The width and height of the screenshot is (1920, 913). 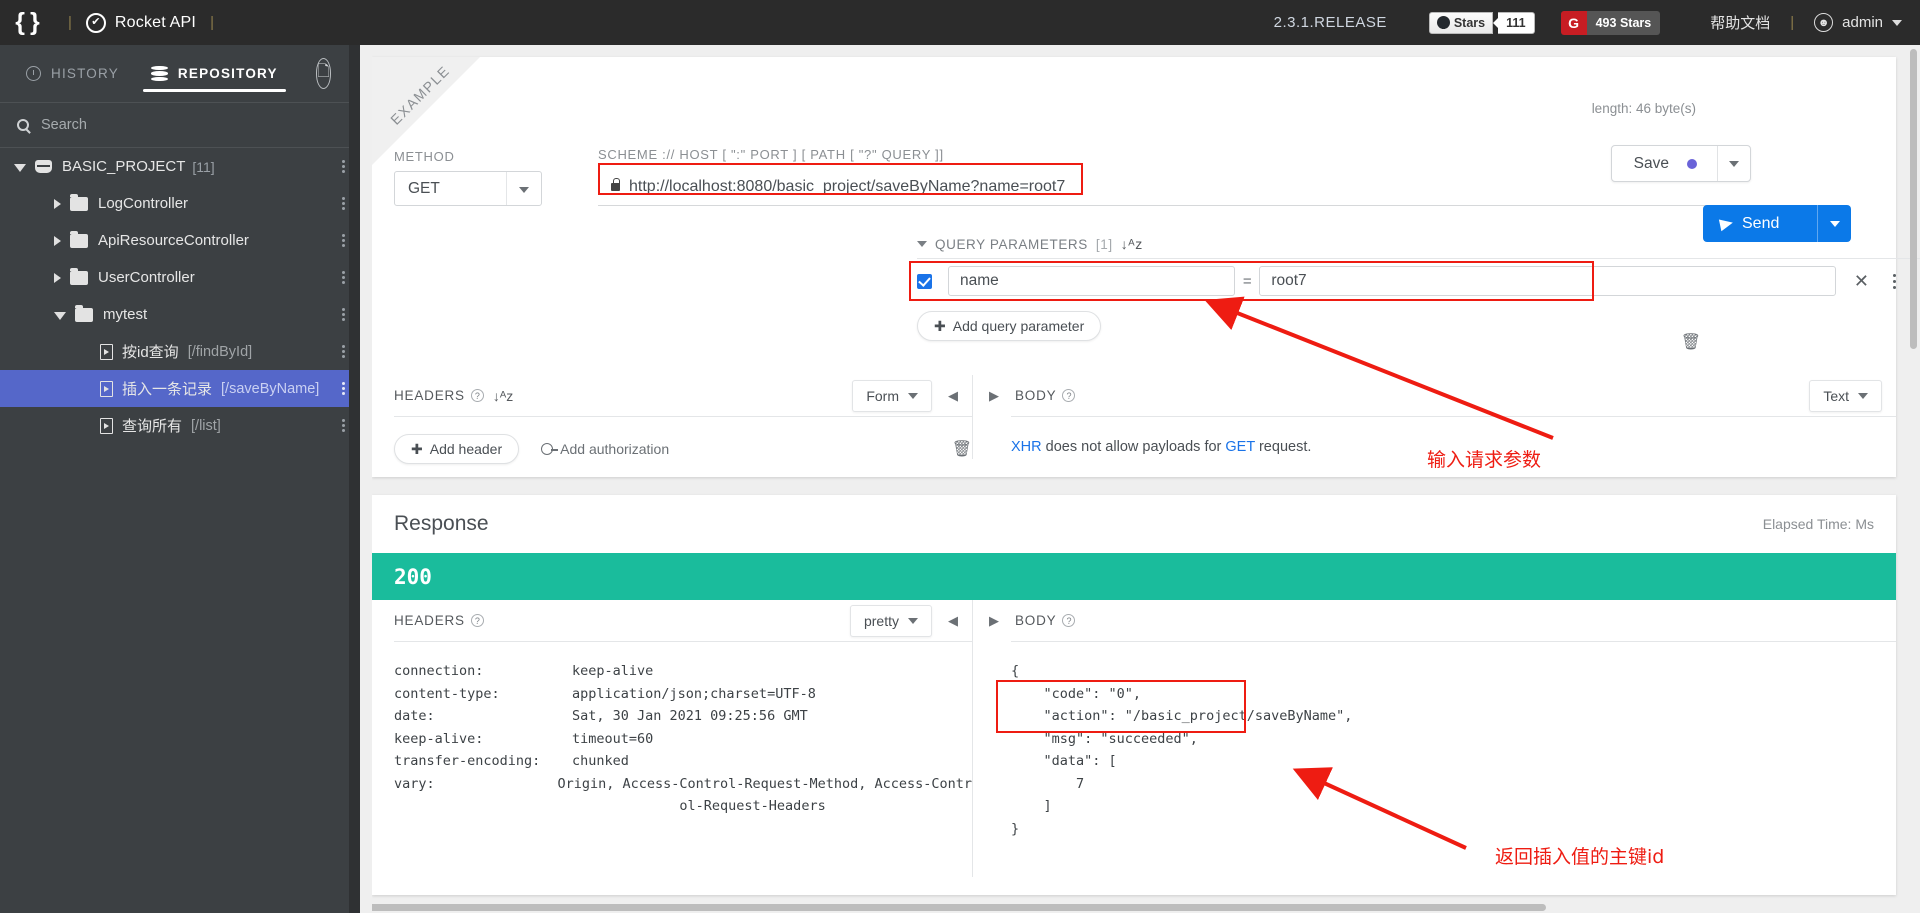 What do you see at coordinates (683, 716) in the screenshot?
I see `response-header-row: date: Sat, 30 Jan 2021 09:25:56 GMT` at bounding box center [683, 716].